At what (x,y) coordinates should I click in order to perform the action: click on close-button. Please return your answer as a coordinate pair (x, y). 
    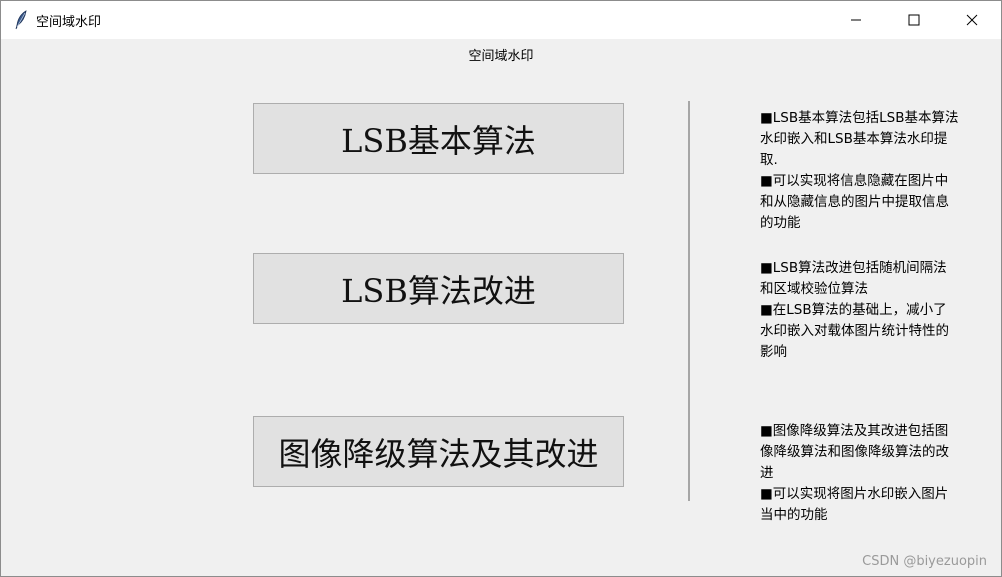
    Looking at the image, I should click on (972, 20).